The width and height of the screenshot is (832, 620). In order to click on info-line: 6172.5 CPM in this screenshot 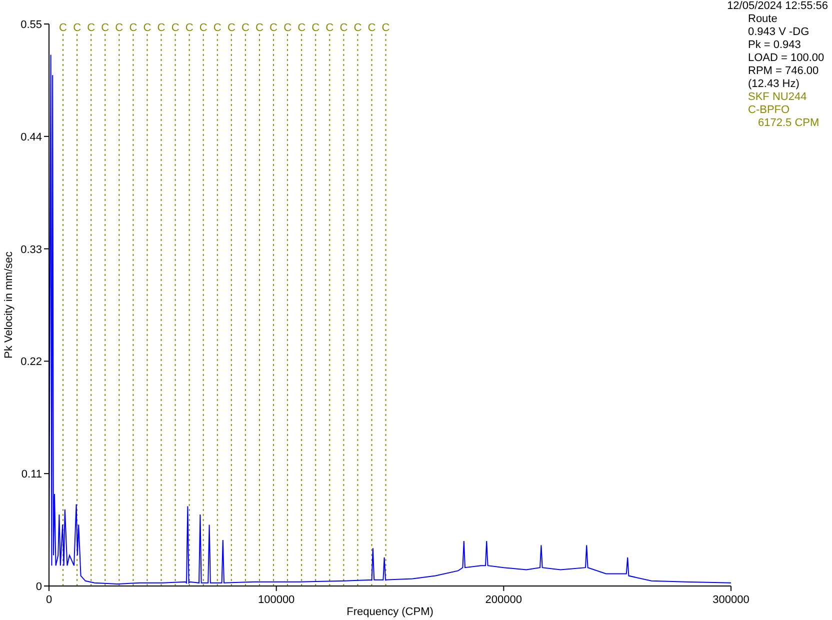, I will do `click(788, 123)`.